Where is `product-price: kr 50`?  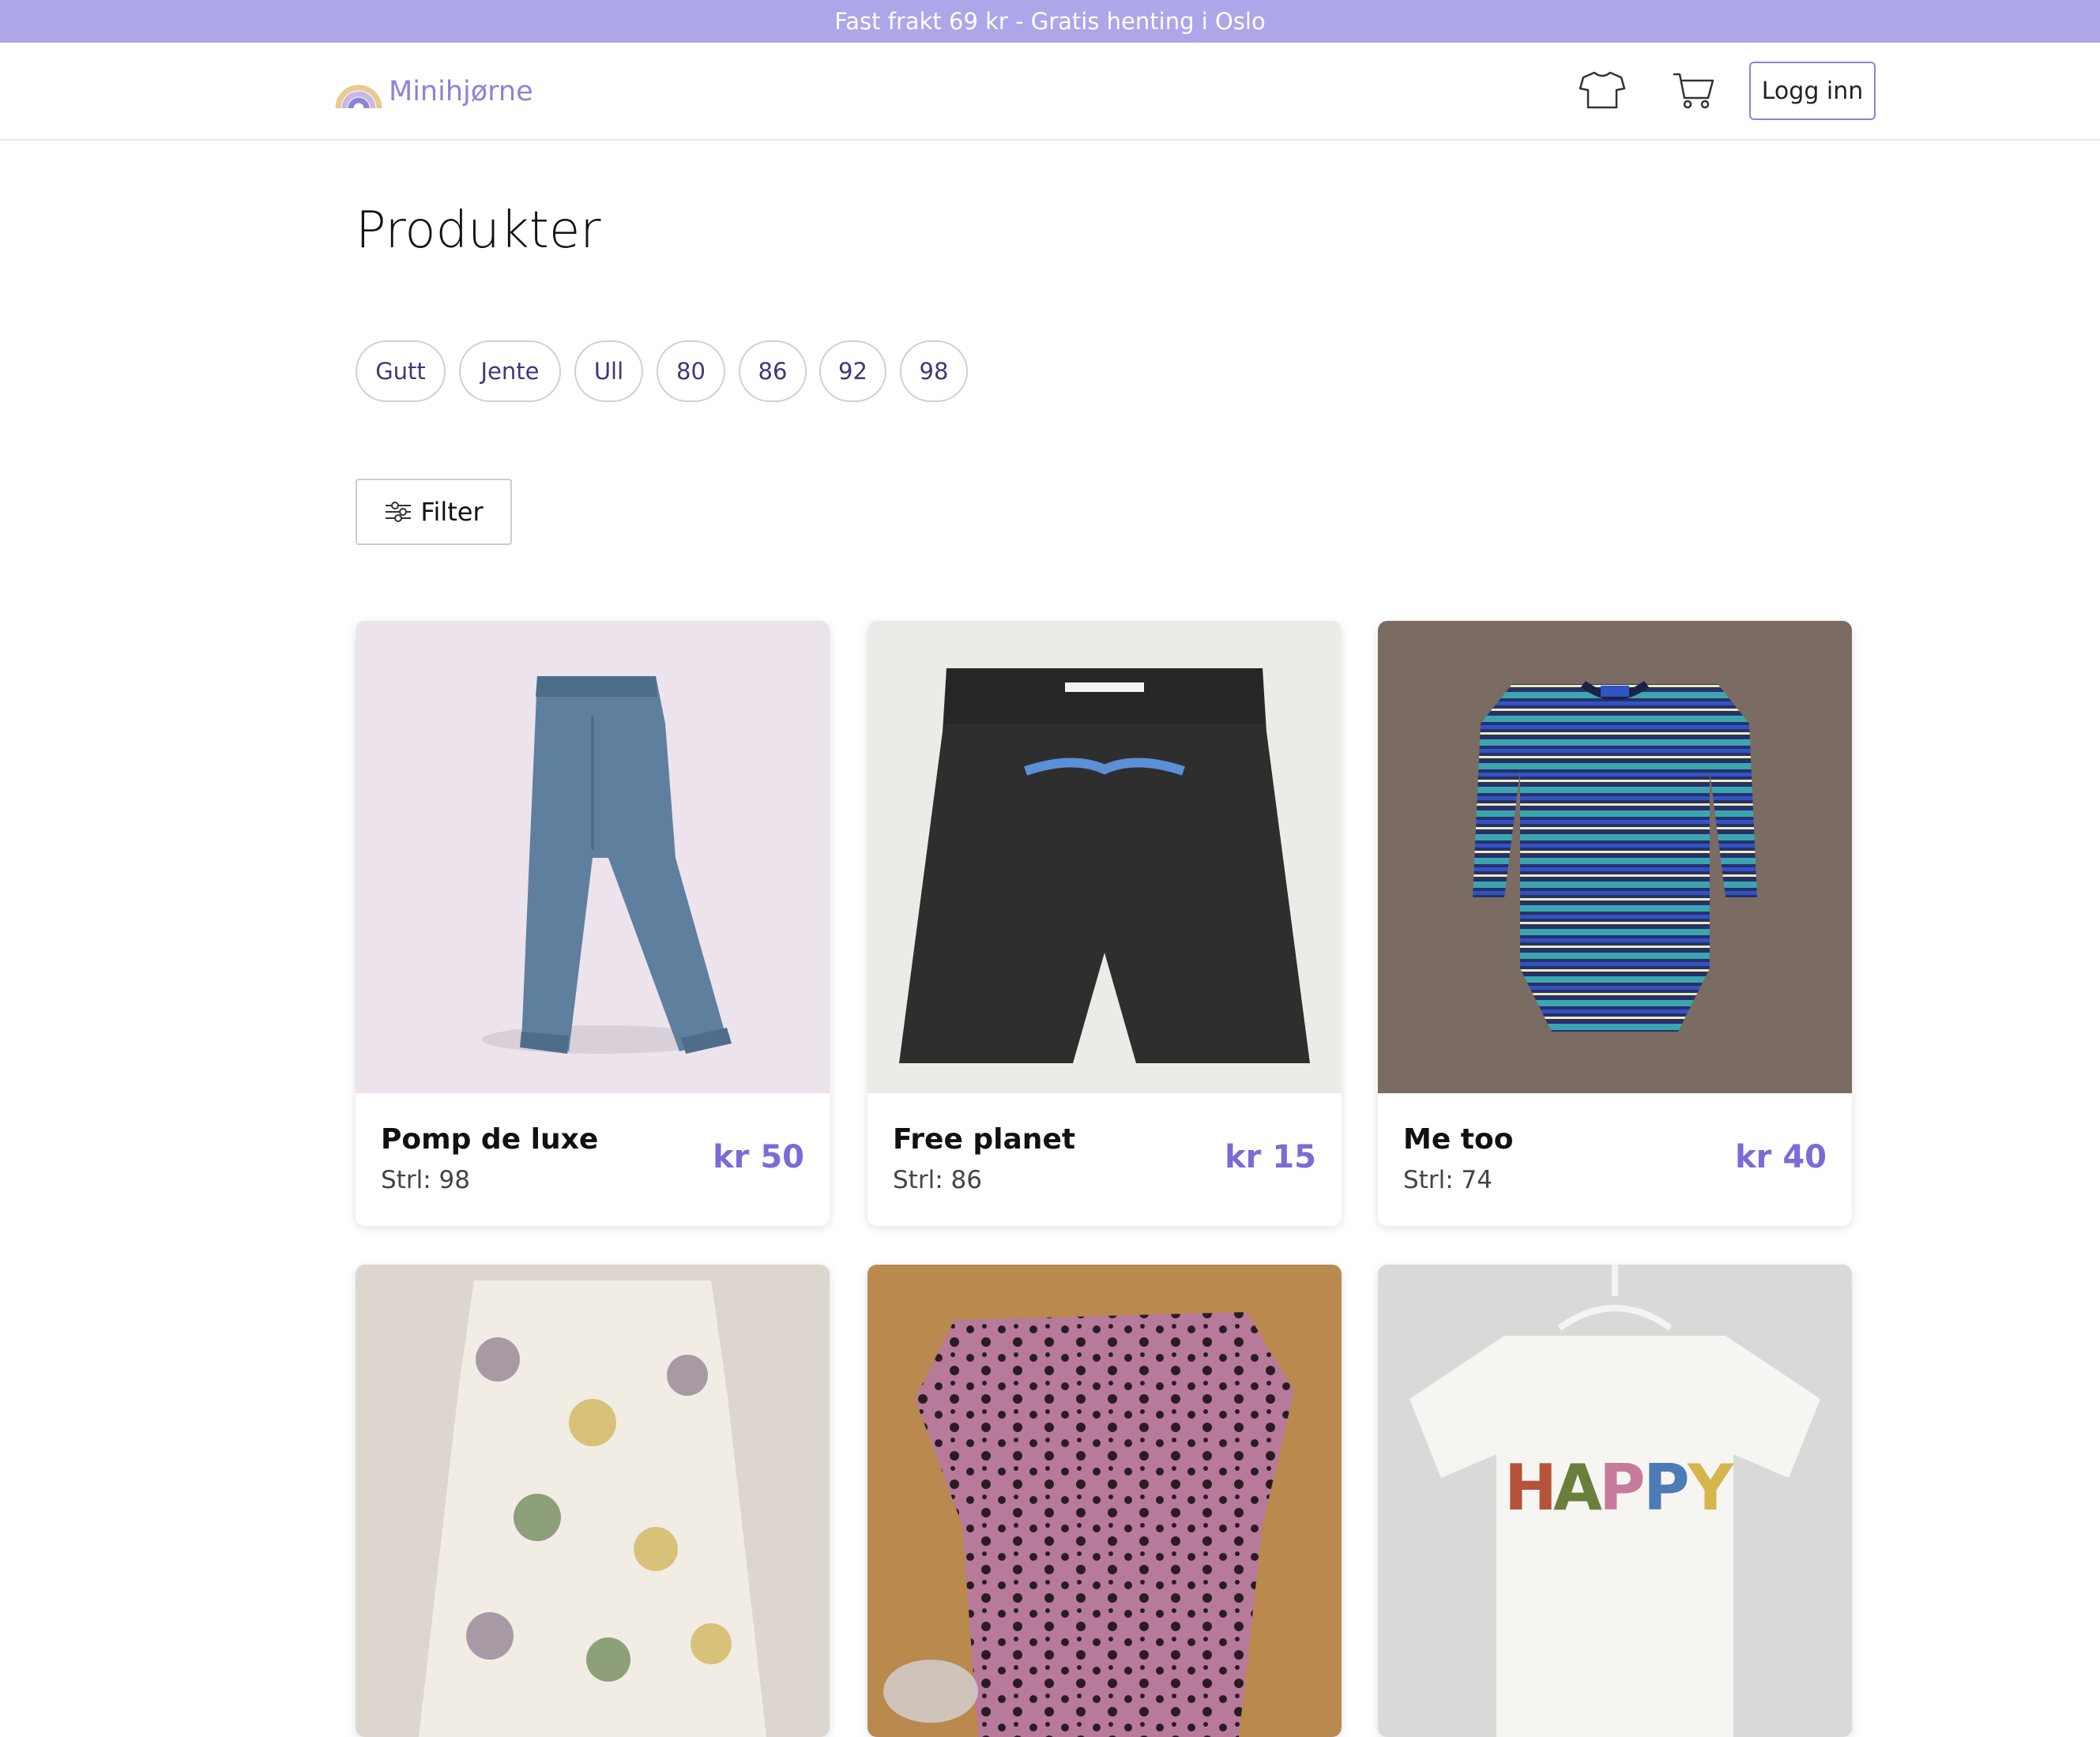
product-price: kr 50 is located at coordinates (759, 1157).